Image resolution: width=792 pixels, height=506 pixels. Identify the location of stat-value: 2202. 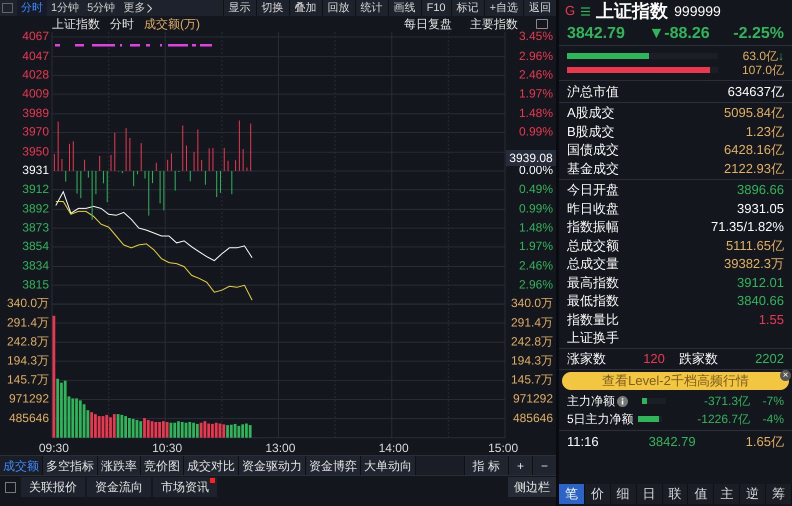
(769, 359).